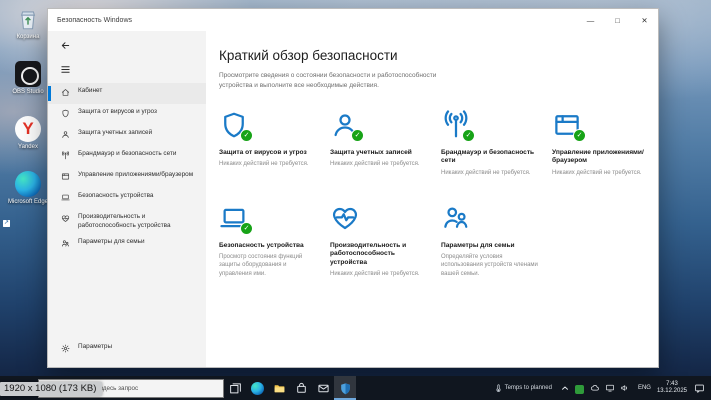 The height and width of the screenshot is (400, 711). I want to click on network-button, so click(610, 388).